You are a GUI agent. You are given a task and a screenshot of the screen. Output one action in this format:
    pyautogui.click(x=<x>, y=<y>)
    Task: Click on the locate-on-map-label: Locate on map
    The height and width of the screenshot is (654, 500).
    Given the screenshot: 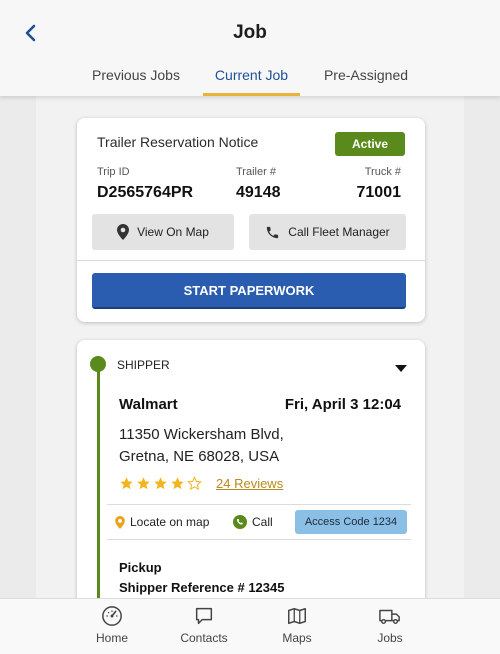 What is the action you would take?
    pyautogui.click(x=170, y=522)
    